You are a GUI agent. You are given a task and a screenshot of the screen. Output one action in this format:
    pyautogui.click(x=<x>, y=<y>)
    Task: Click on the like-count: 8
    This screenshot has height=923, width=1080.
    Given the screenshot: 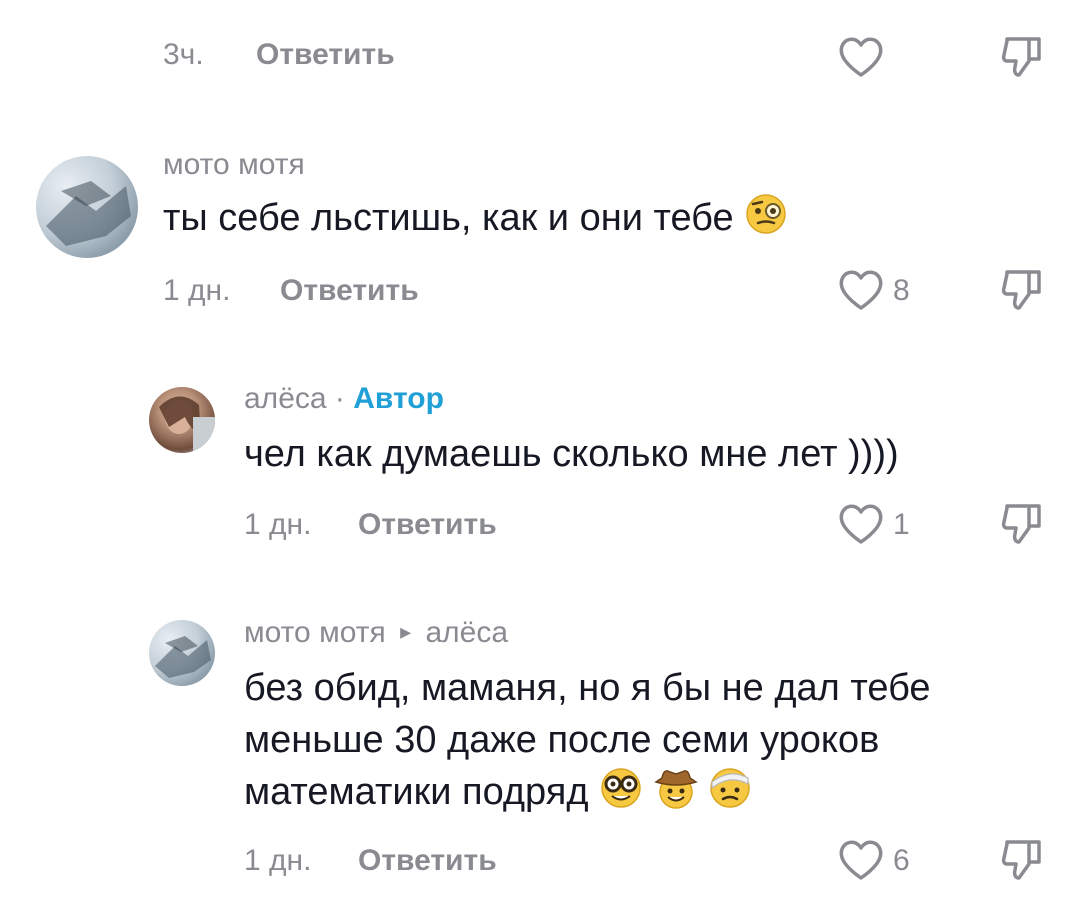 What is the action you would take?
    pyautogui.click(x=901, y=290)
    